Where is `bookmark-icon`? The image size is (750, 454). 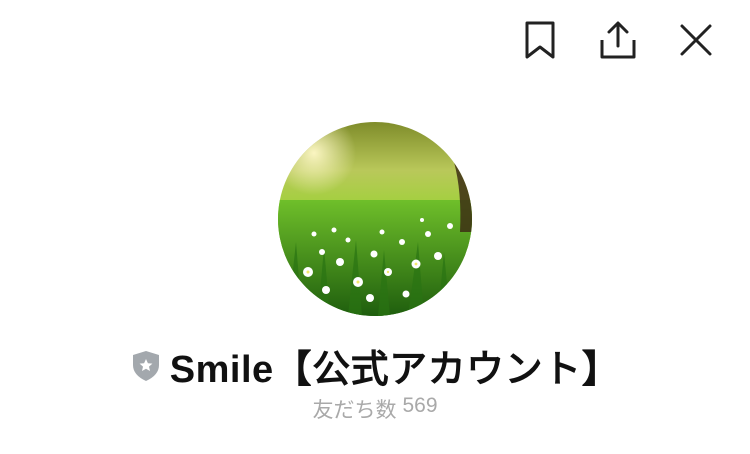 bookmark-icon is located at coordinates (540, 40).